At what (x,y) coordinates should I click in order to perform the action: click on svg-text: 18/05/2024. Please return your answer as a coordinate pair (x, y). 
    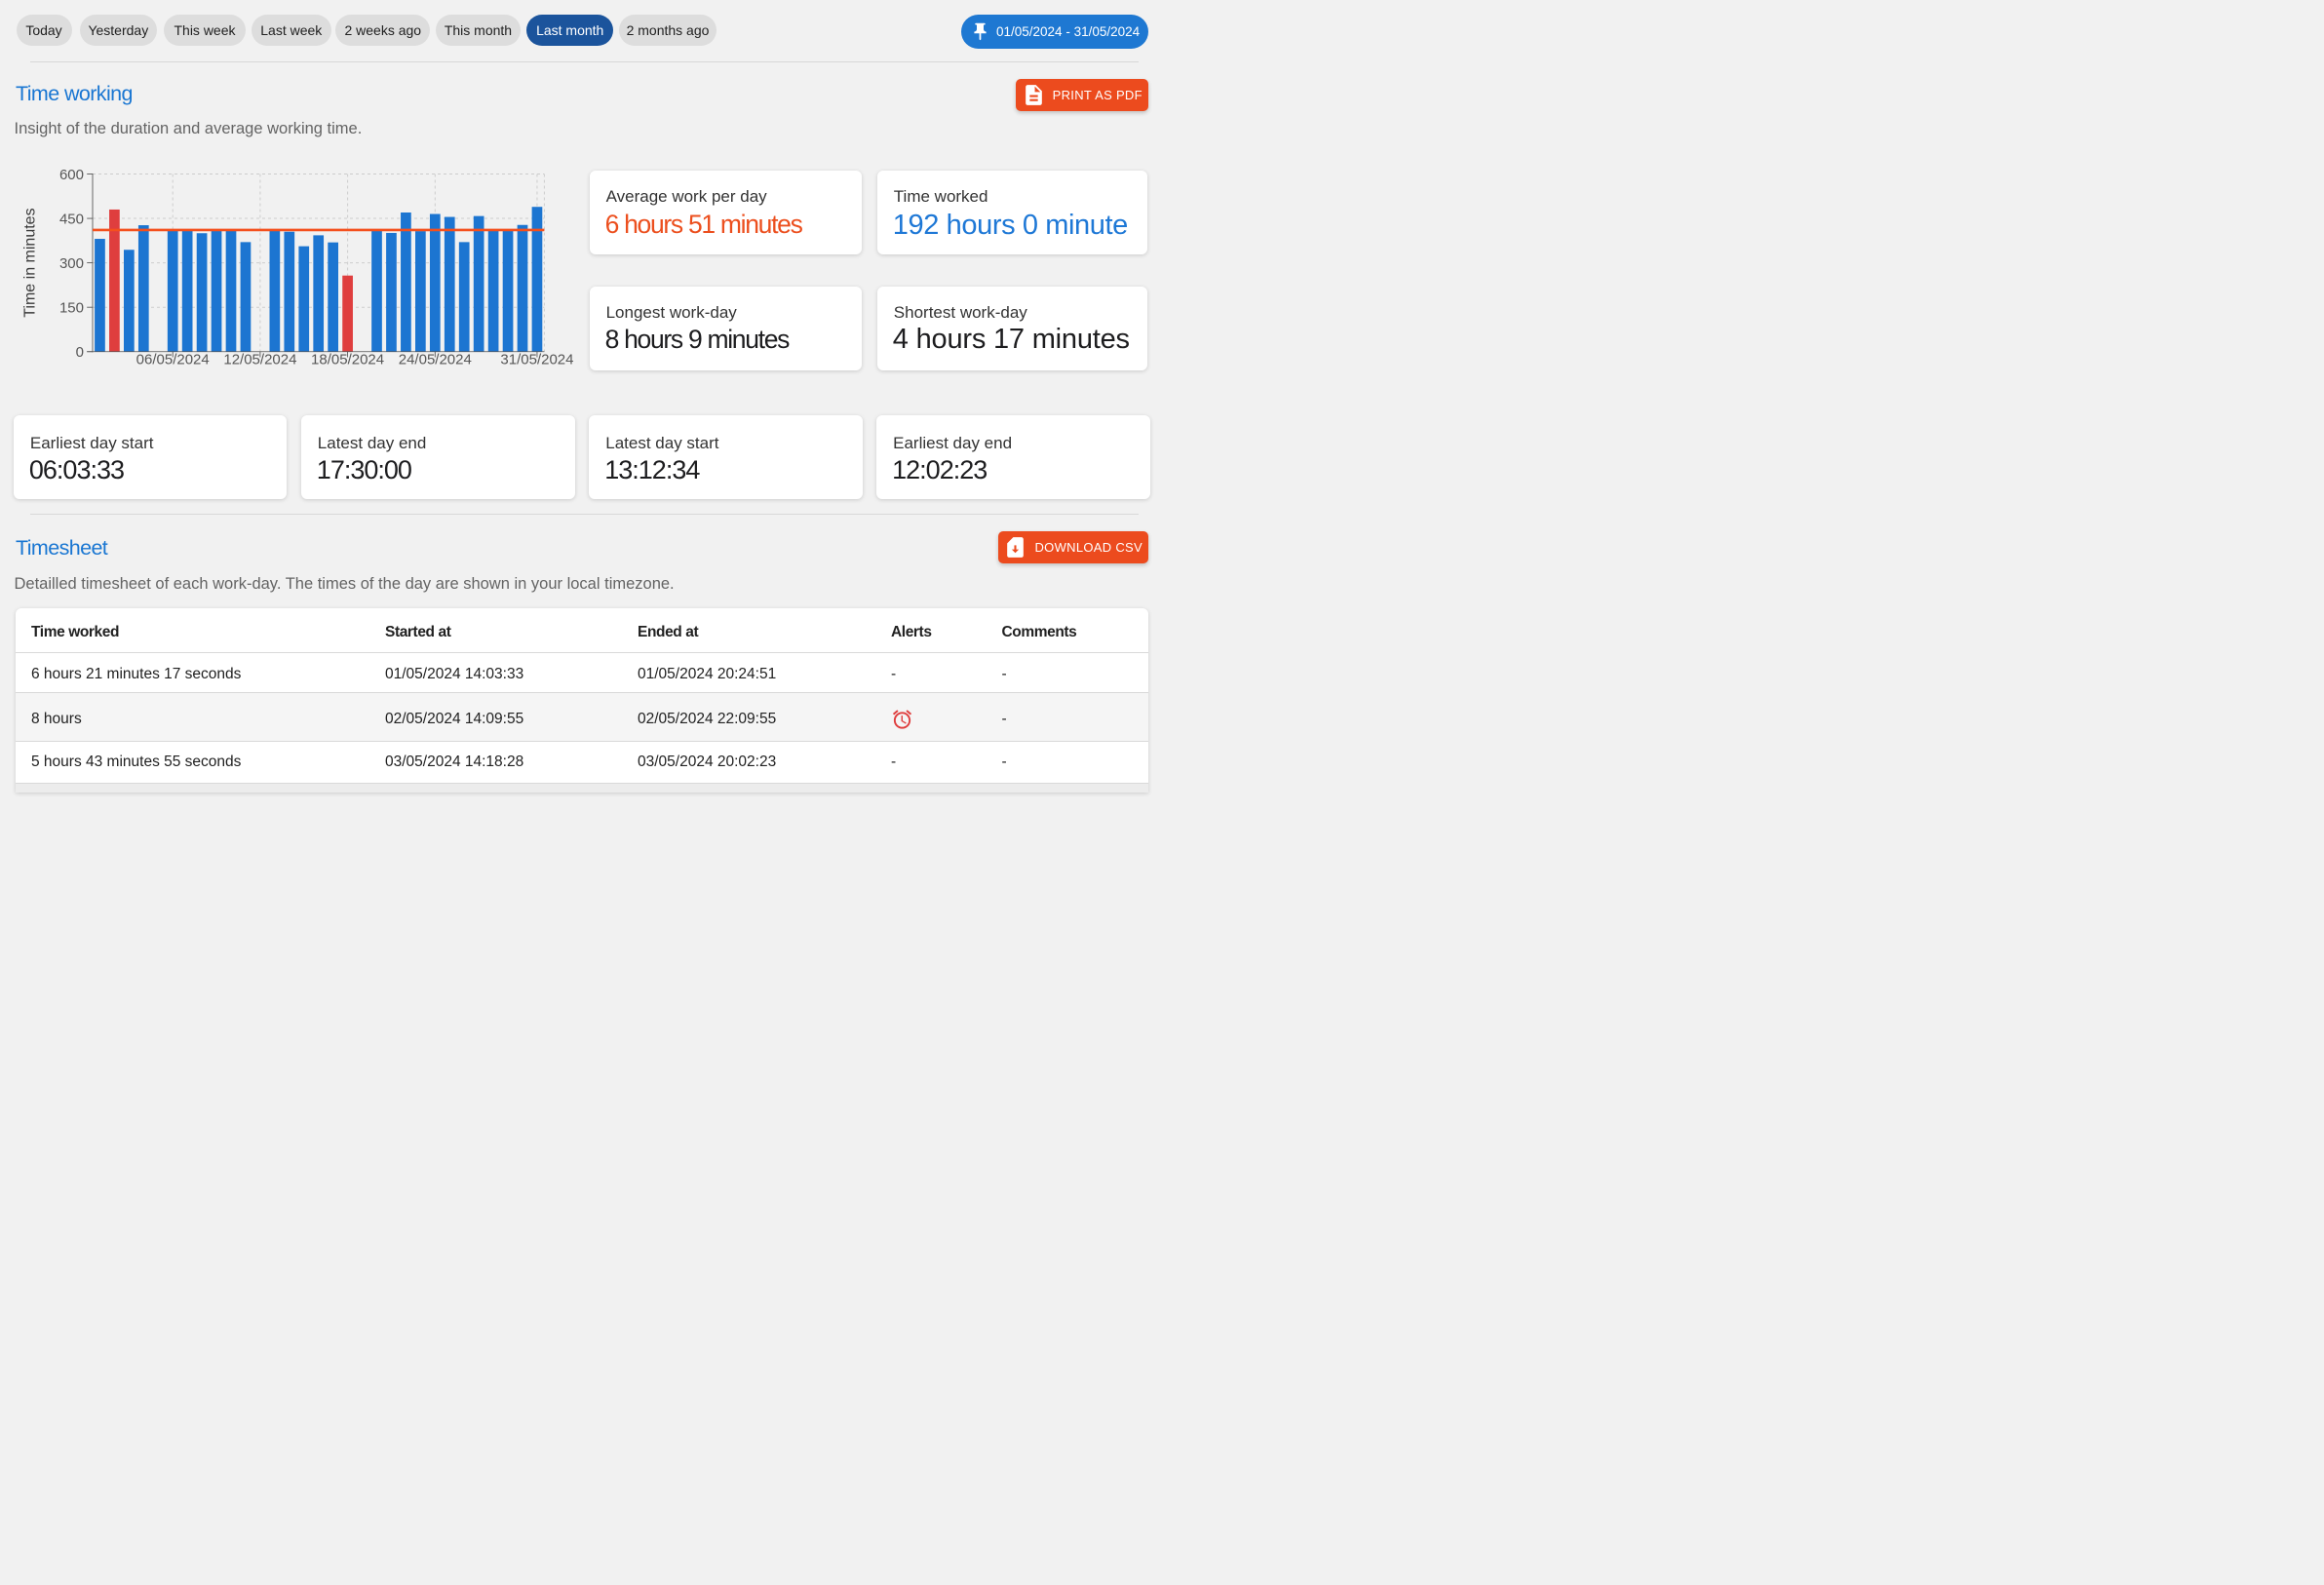
    Looking at the image, I should click on (347, 359).